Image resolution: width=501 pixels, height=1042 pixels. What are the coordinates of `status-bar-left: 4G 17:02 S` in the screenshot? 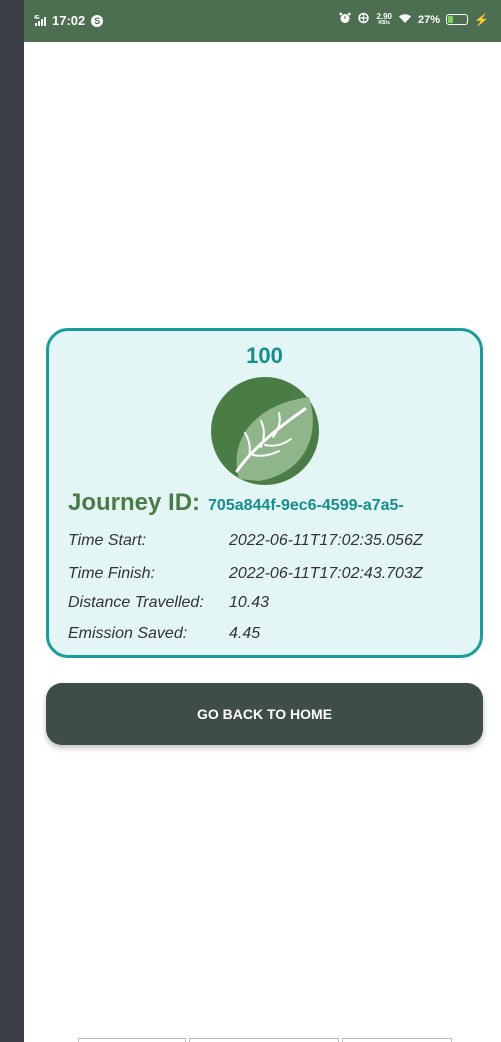 It's located at (69, 20).